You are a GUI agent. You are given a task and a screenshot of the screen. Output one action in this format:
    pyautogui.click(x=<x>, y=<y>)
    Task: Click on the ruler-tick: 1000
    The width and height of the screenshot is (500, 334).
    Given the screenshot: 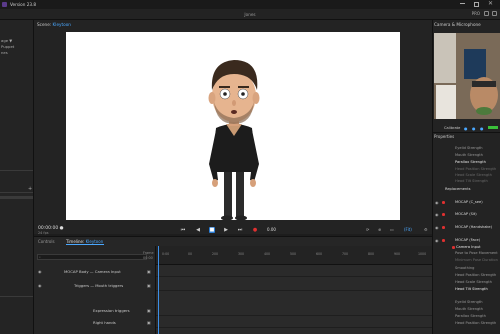 What is the action you would take?
    pyautogui.click(x=422, y=254)
    